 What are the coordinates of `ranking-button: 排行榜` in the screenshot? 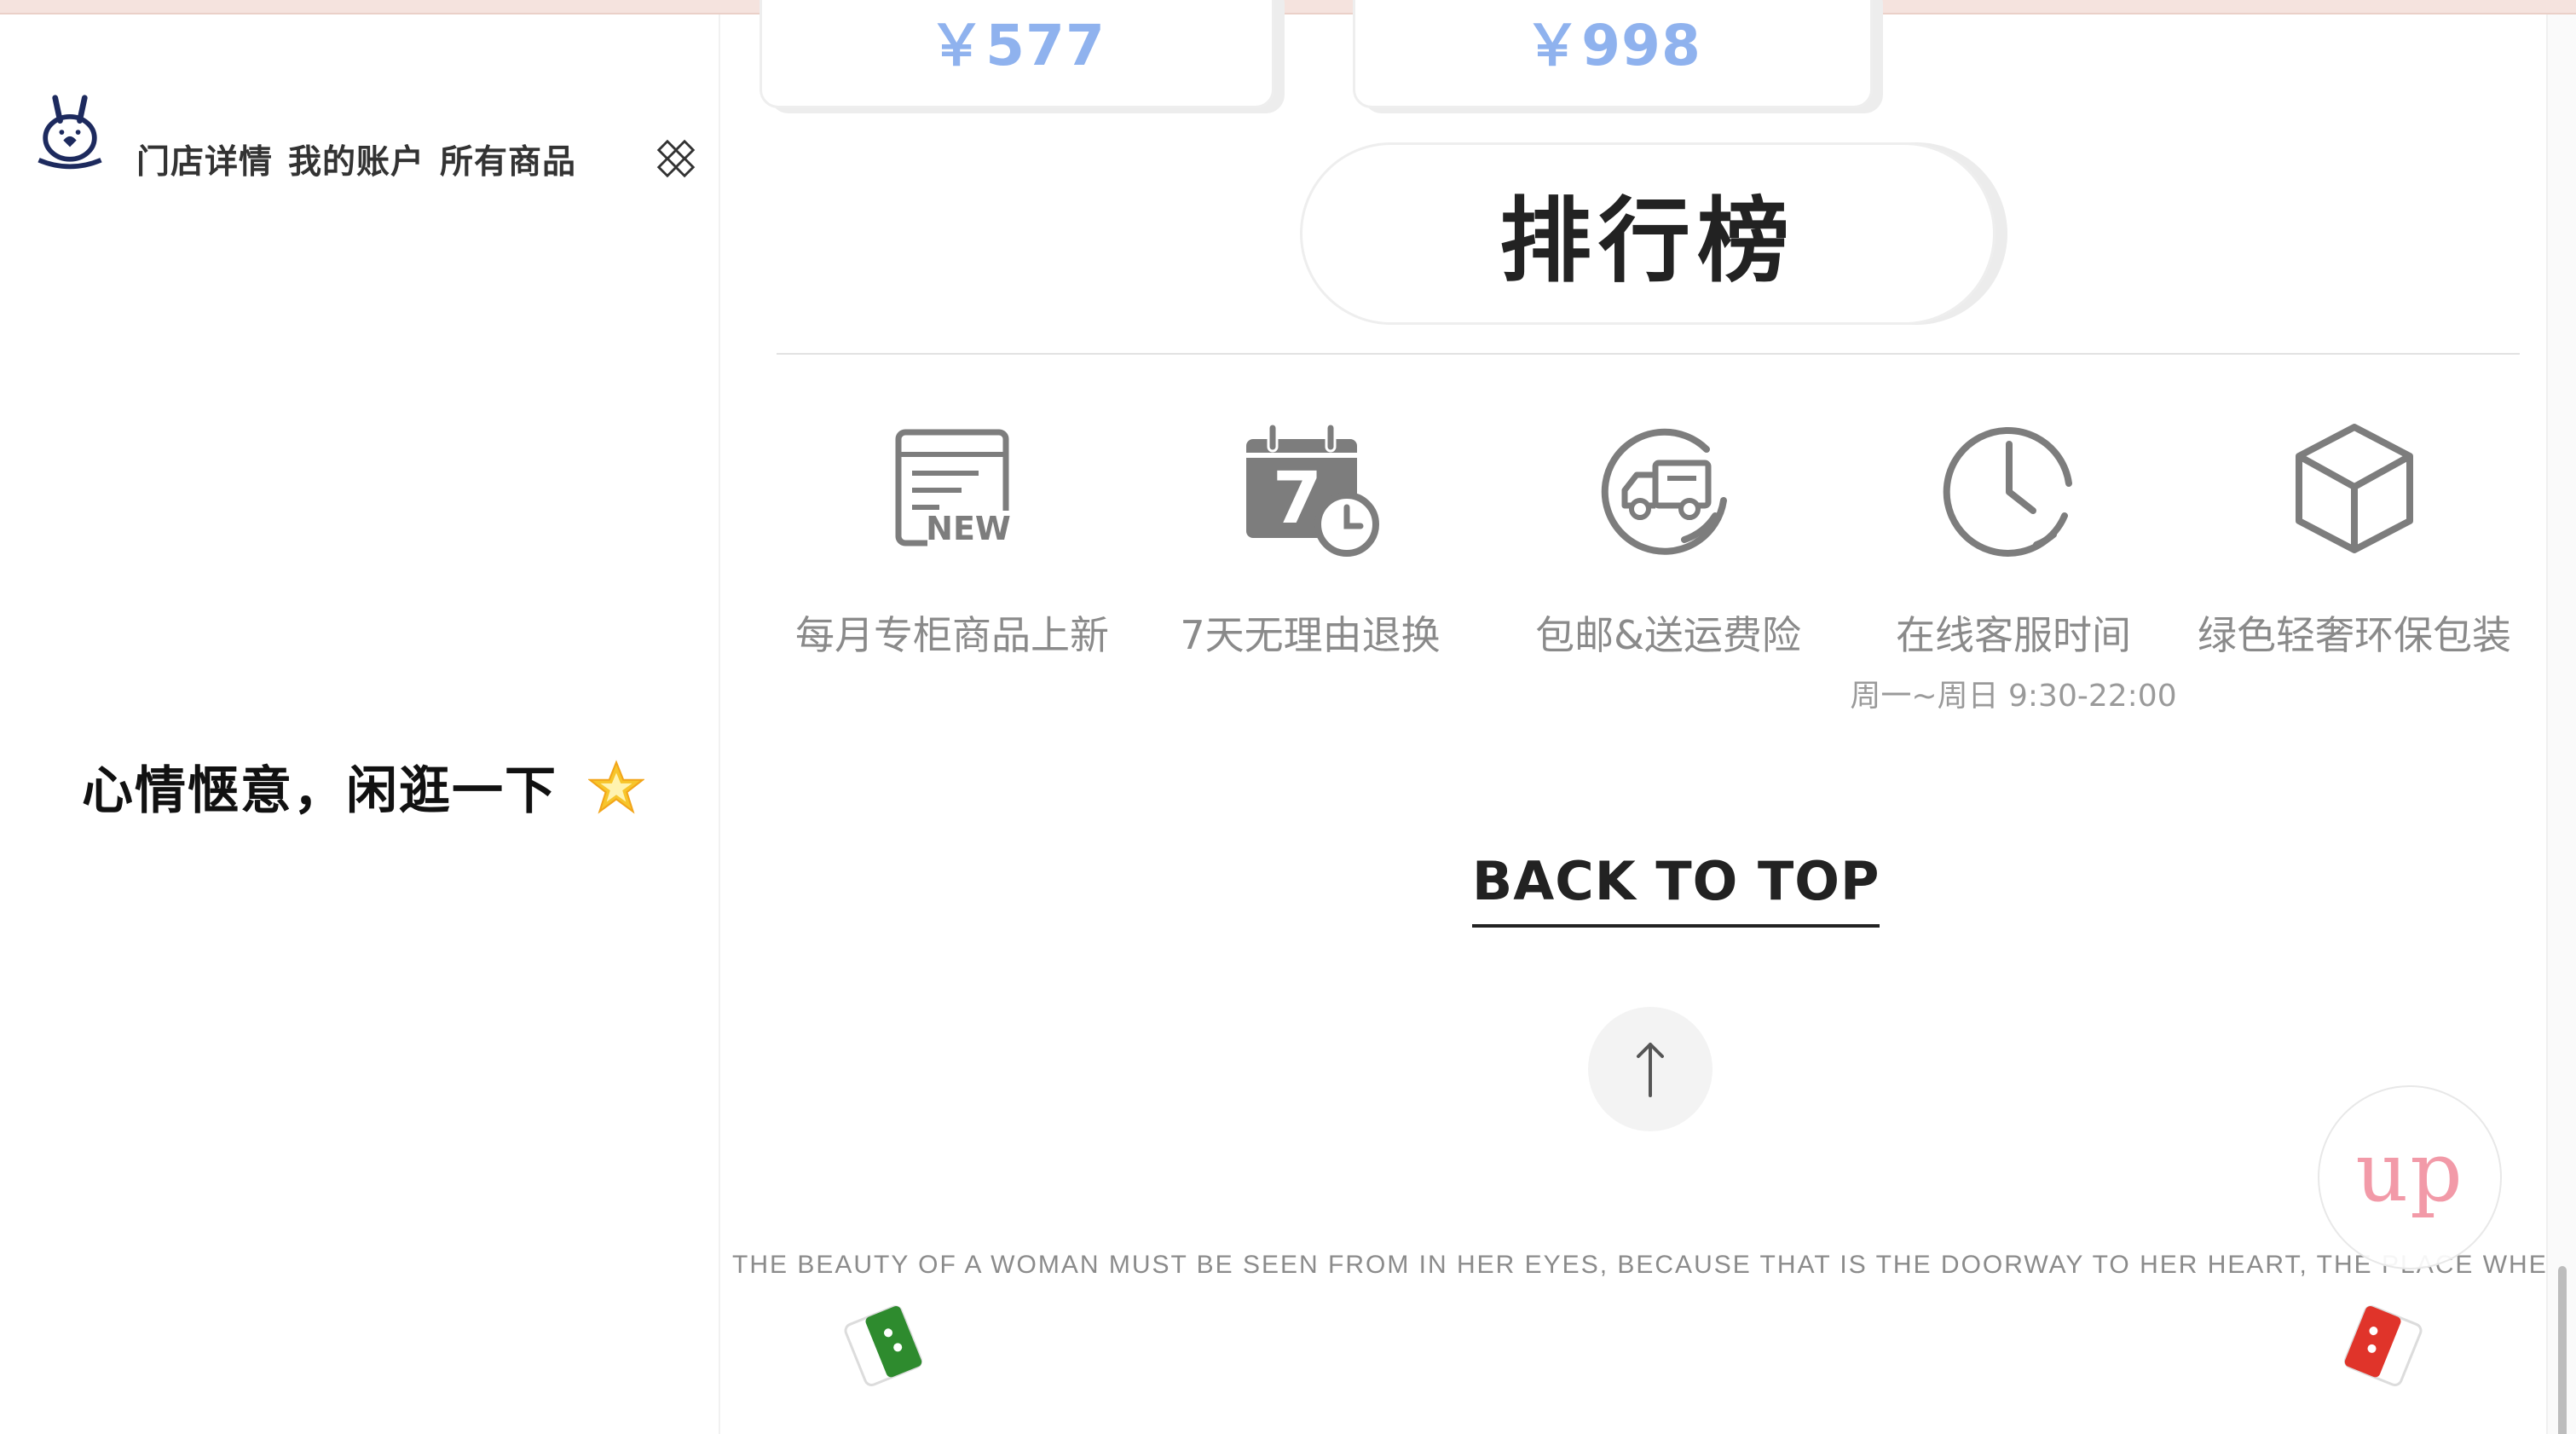 It's located at (1648, 233).